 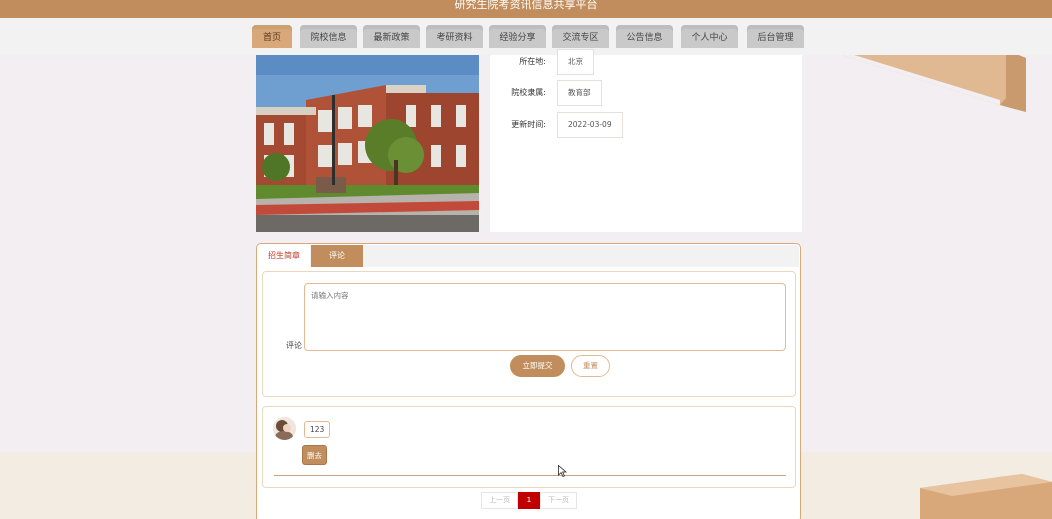 I want to click on updated-value: 2022-03-09, so click(x=590, y=125).